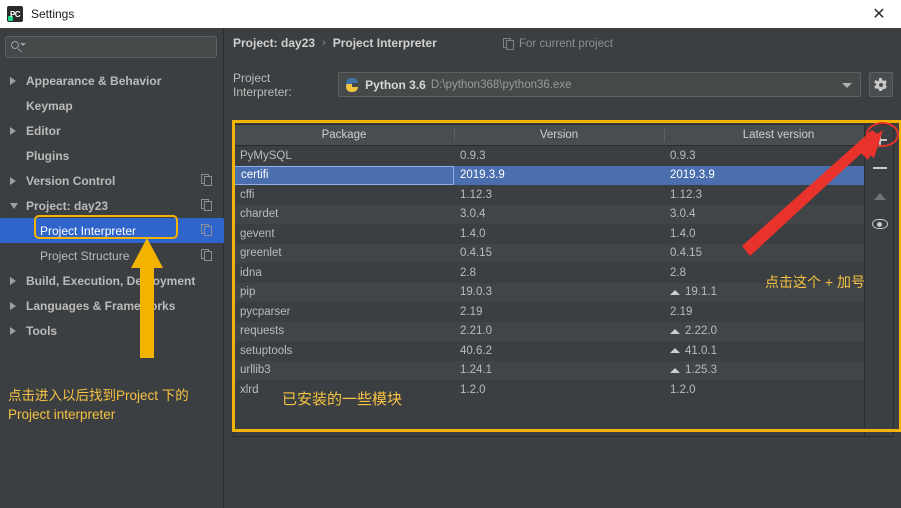 The image size is (901, 508). I want to click on upgrade-package-button, so click(879, 196).